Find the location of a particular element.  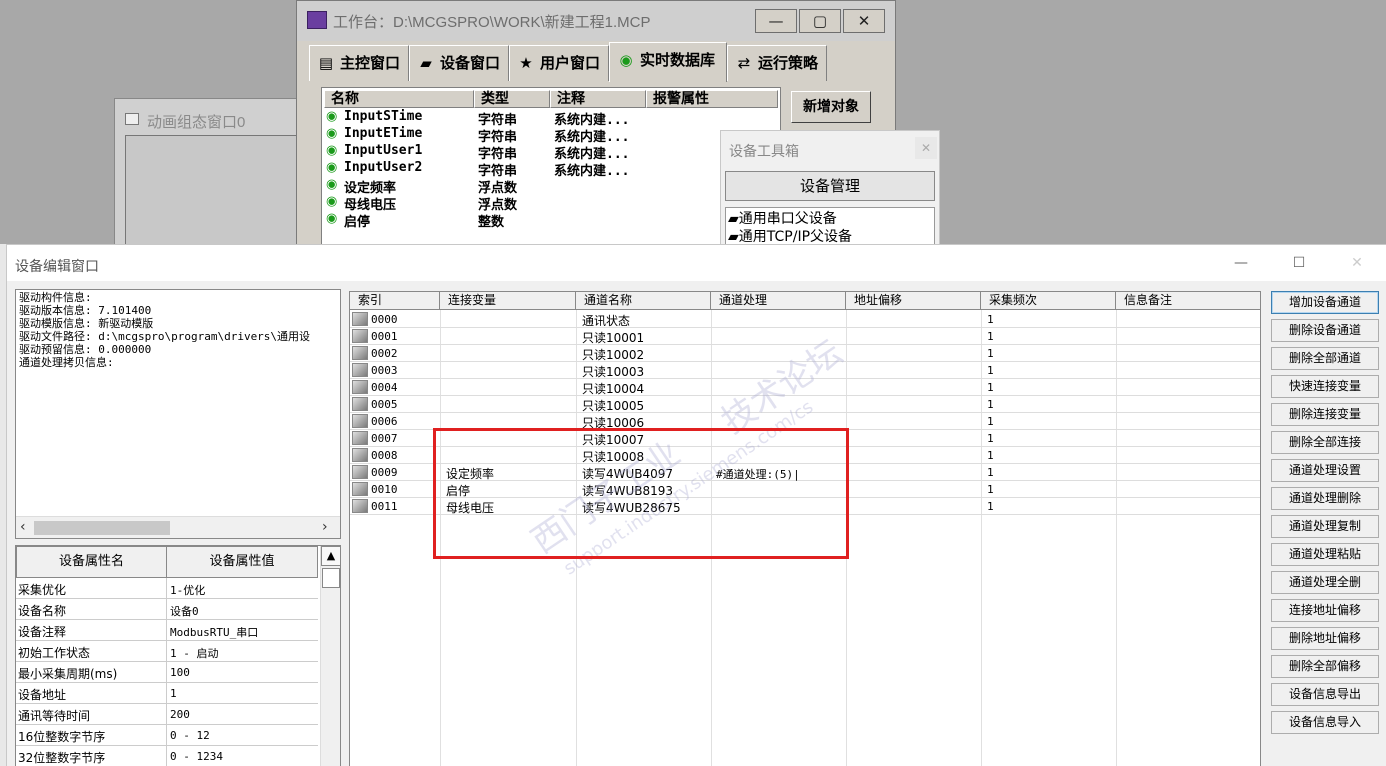

column-header-alarm: 报警属性 is located at coordinates (712, 99).